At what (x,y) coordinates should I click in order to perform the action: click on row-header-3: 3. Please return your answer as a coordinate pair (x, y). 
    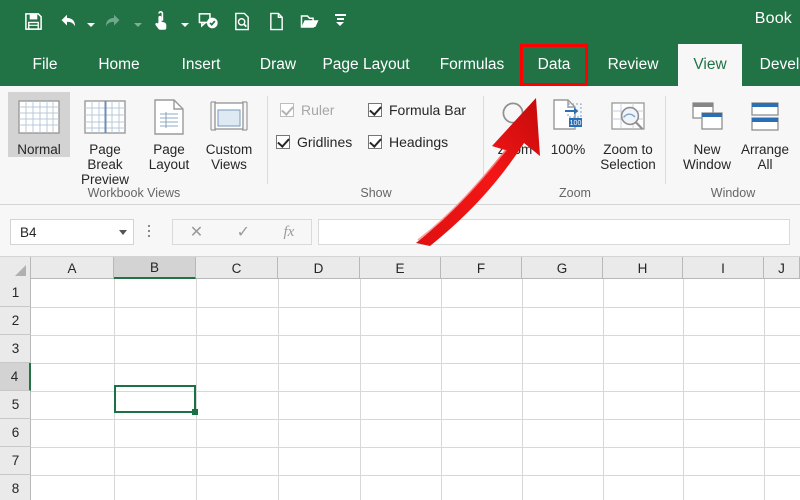
    Looking at the image, I should click on (15, 349).